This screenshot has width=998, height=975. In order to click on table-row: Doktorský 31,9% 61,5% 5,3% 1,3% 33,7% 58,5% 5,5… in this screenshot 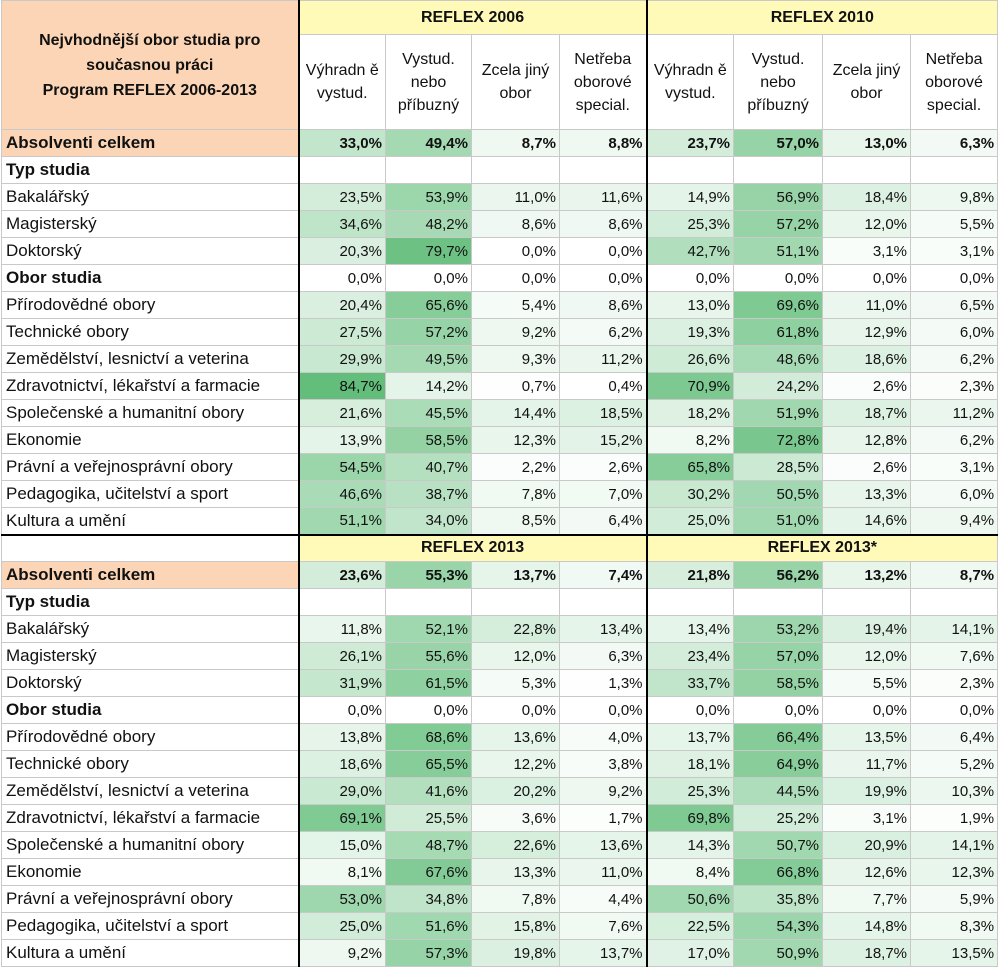, I will do `click(499, 683)`.